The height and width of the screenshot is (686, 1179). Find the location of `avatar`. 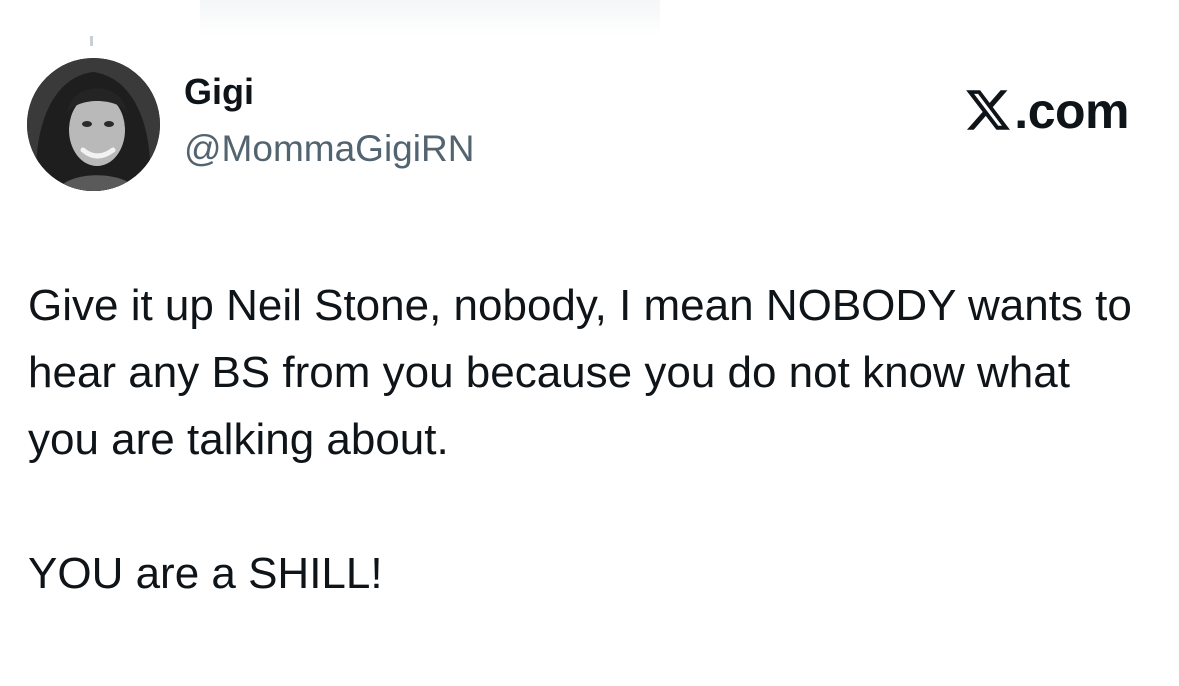

avatar is located at coordinates (93, 124).